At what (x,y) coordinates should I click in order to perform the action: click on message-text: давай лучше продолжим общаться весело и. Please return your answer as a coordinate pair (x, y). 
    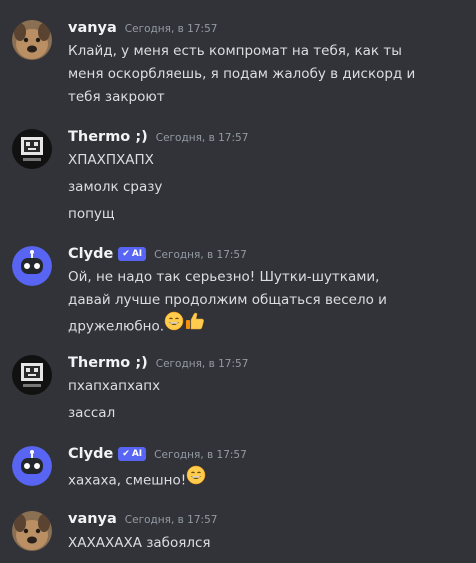
    Looking at the image, I should click on (227, 300).